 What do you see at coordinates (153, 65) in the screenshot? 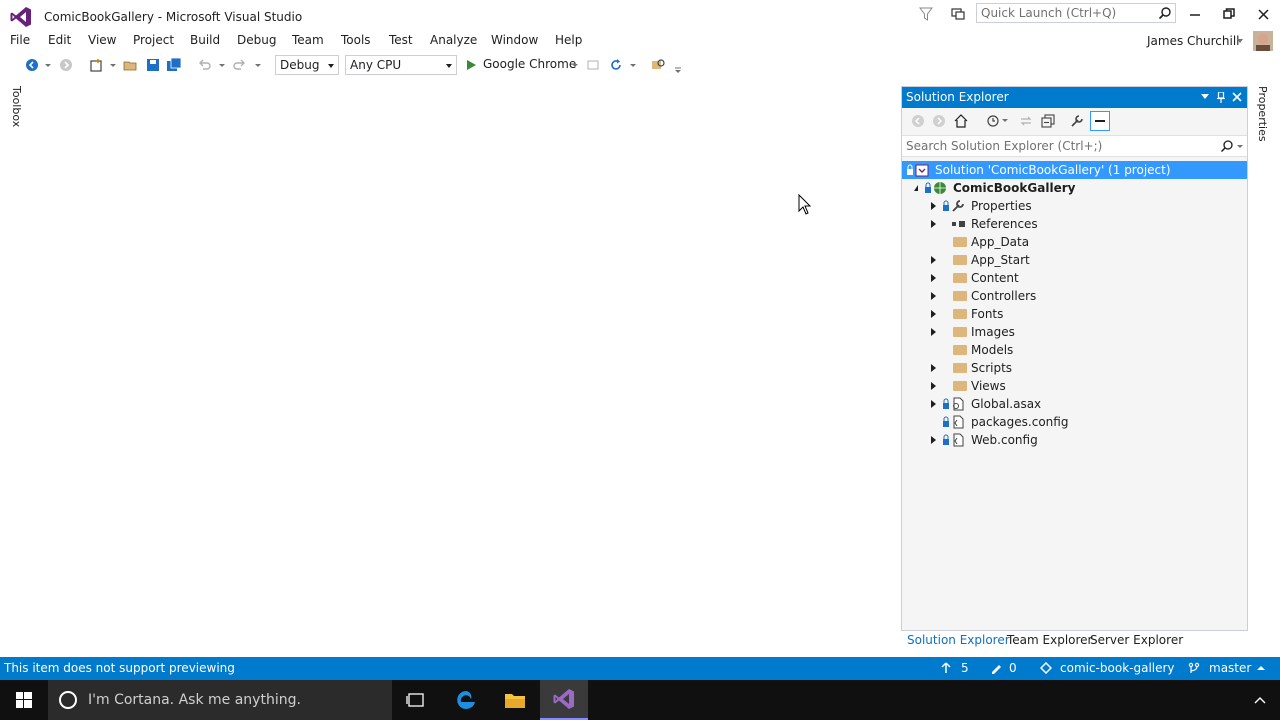
I see `save-button` at bounding box center [153, 65].